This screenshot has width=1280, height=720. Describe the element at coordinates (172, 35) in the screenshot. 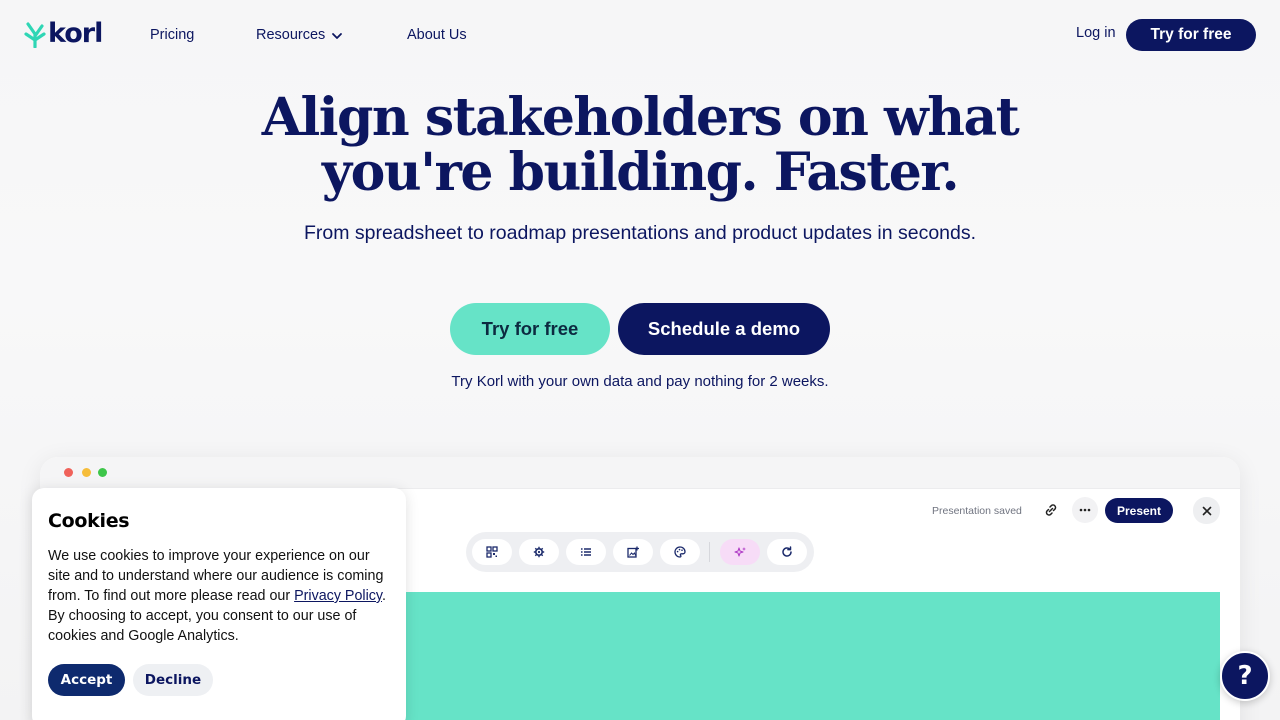

I see `nav-pricing: Pricing` at that location.